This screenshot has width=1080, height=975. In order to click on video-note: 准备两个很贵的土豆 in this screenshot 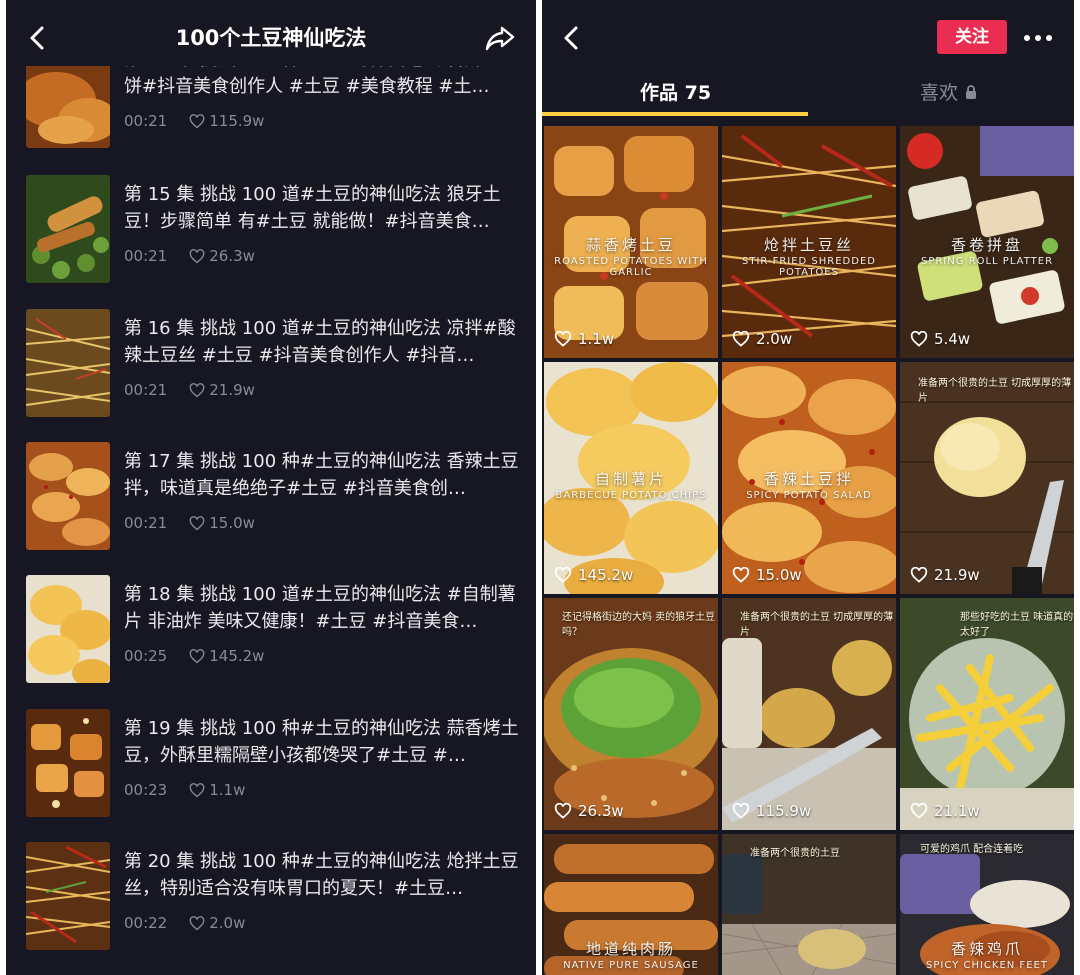, I will do `click(795, 853)`.